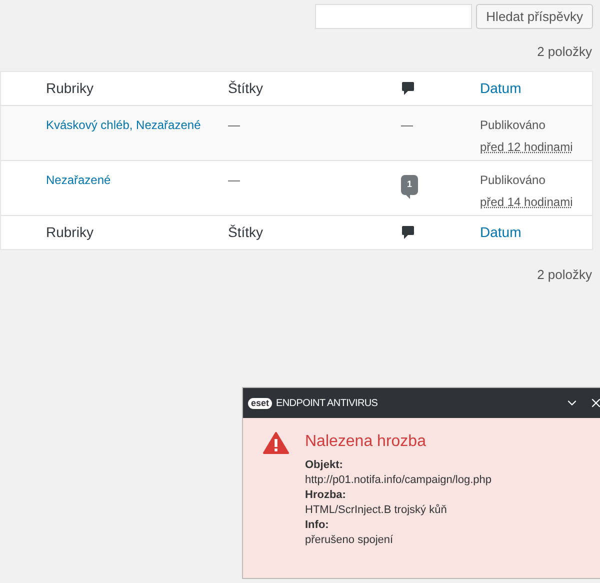 Image resolution: width=600 pixels, height=583 pixels. What do you see at coordinates (260, 403) in the screenshot?
I see `logo: eset` at bounding box center [260, 403].